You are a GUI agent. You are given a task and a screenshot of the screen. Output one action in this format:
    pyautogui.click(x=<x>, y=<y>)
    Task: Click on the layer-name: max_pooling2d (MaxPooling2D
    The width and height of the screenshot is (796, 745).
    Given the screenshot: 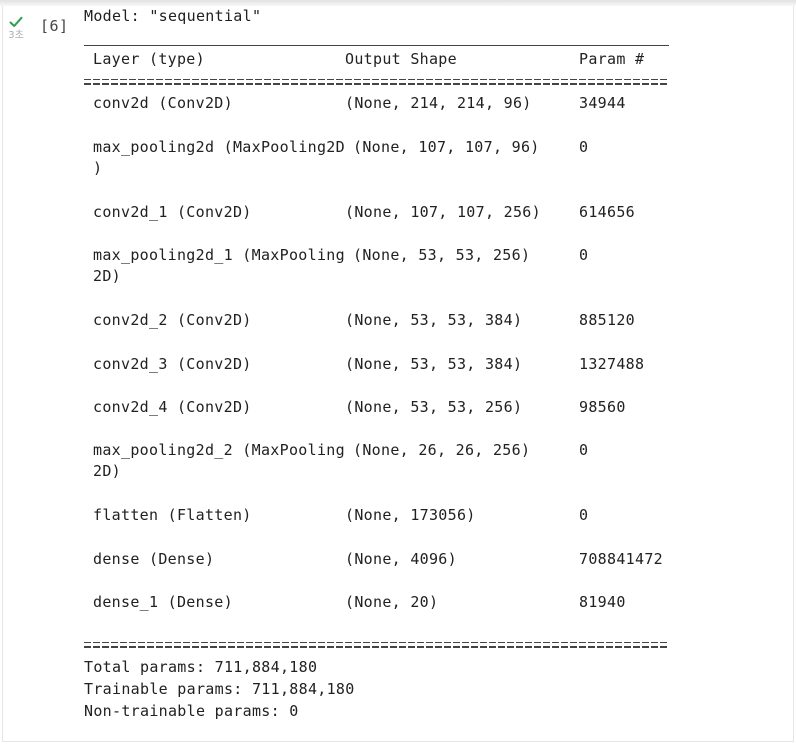 What is the action you would take?
    pyautogui.click(x=219, y=147)
    